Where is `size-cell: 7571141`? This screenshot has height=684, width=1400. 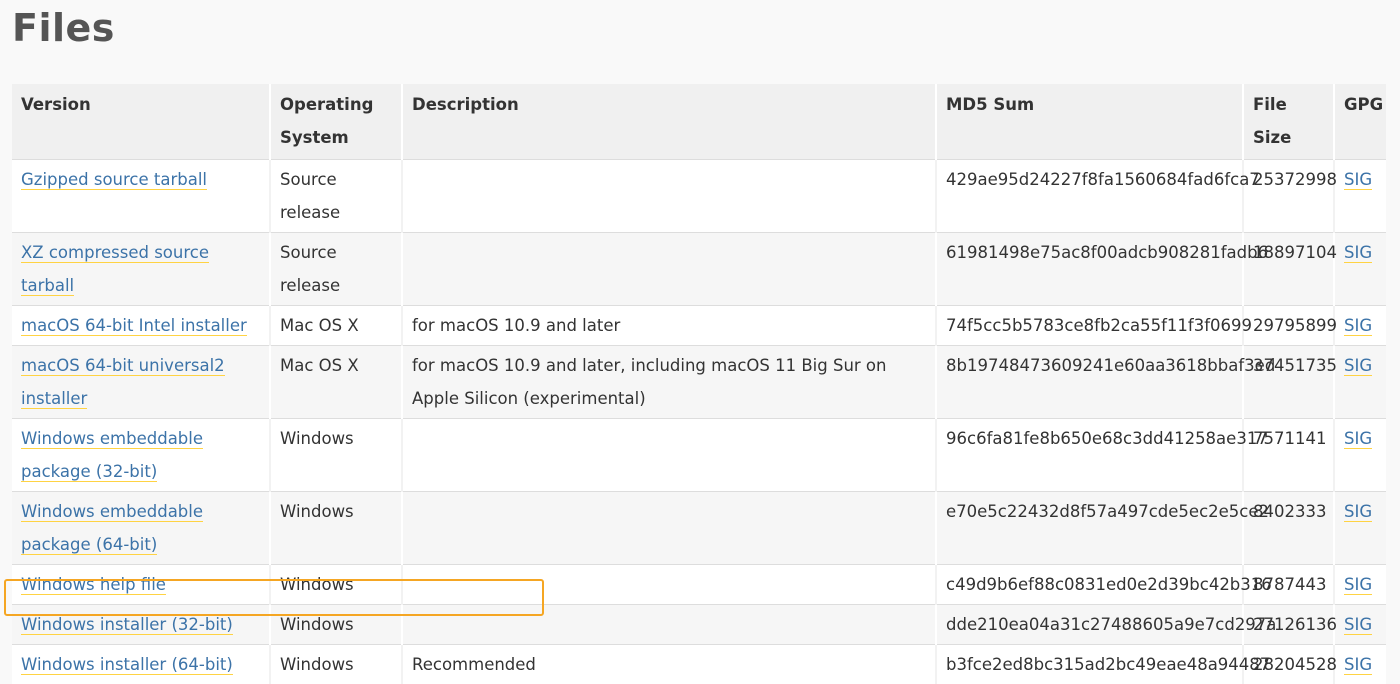
size-cell: 7571141 is located at coordinates (1288, 455).